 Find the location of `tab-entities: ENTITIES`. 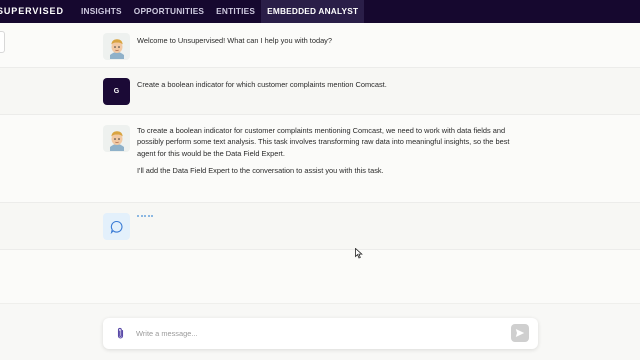

tab-entities: ENTITIES is located at coordinates (235, 11).